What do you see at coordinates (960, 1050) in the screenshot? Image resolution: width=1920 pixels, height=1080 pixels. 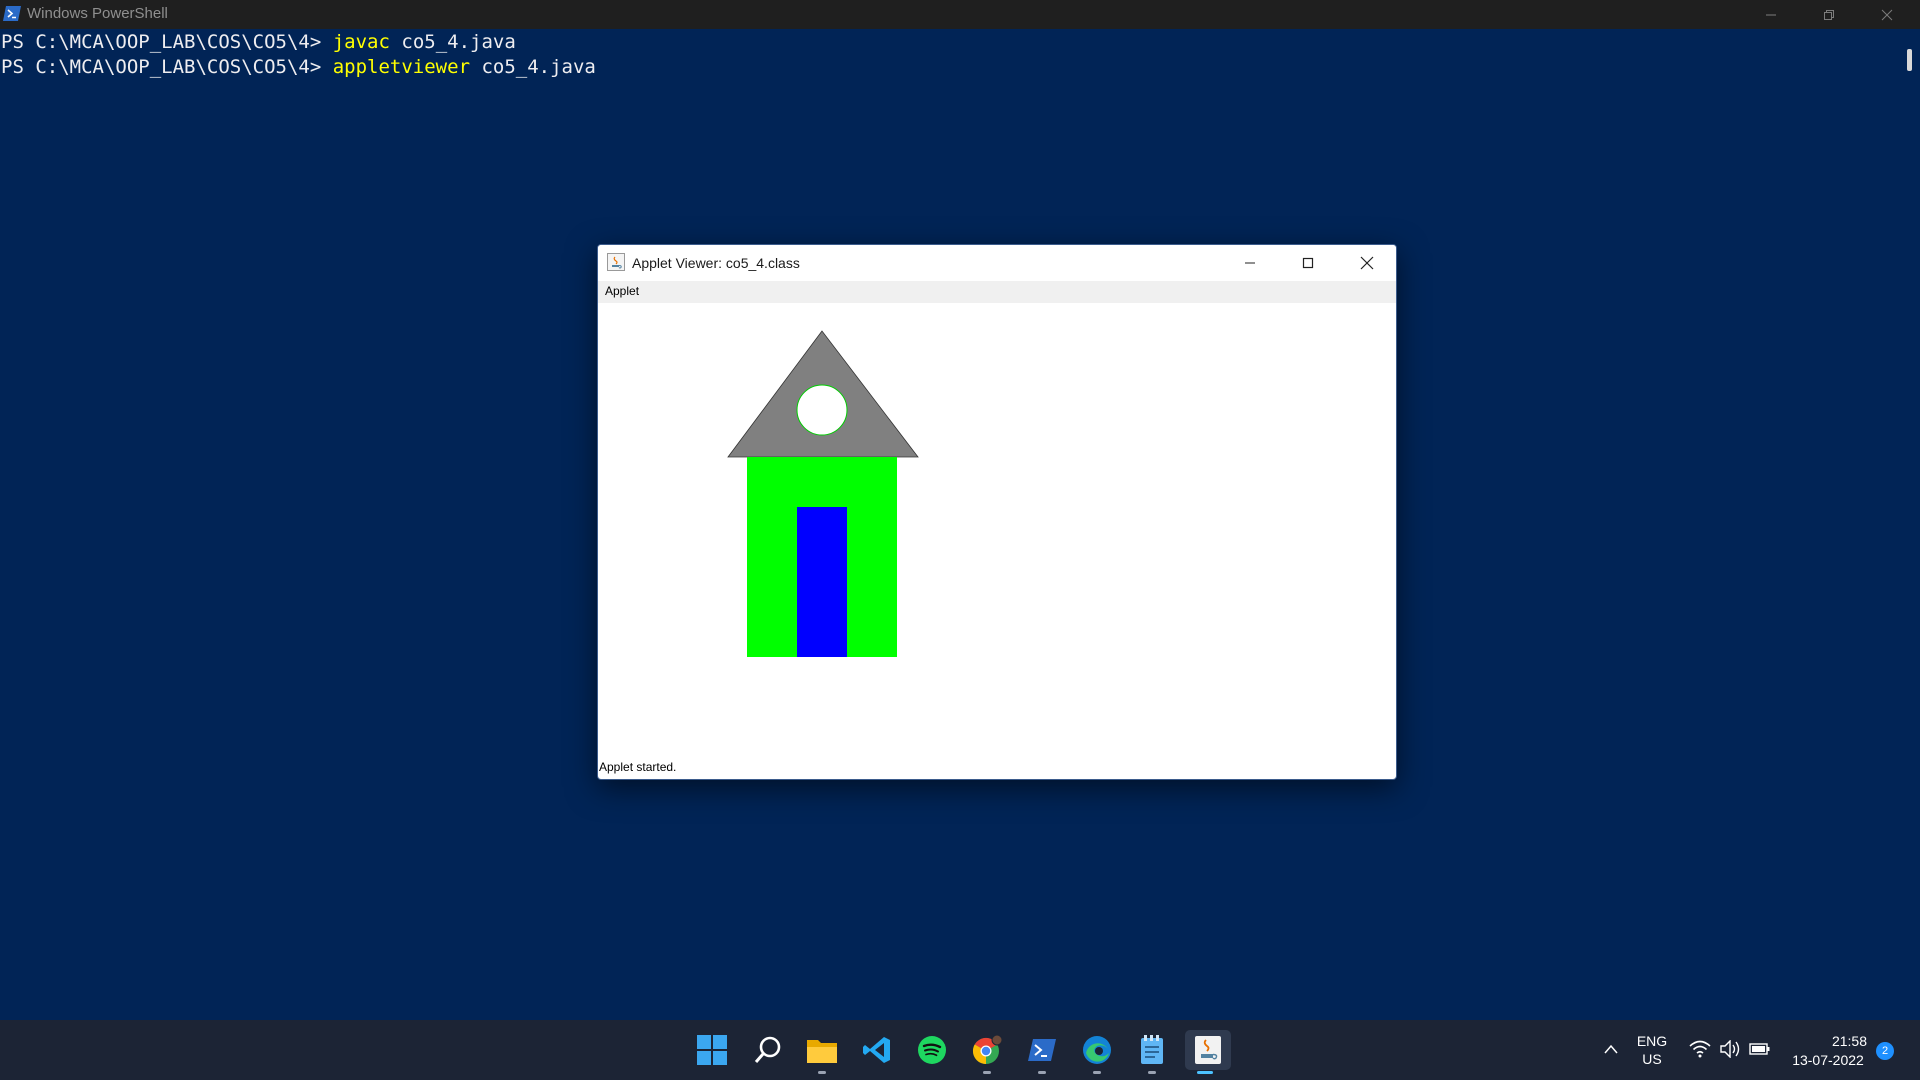 I see `taskbar: ENG US 21:58 13-07-2022` at bounding box center [960, 1050].